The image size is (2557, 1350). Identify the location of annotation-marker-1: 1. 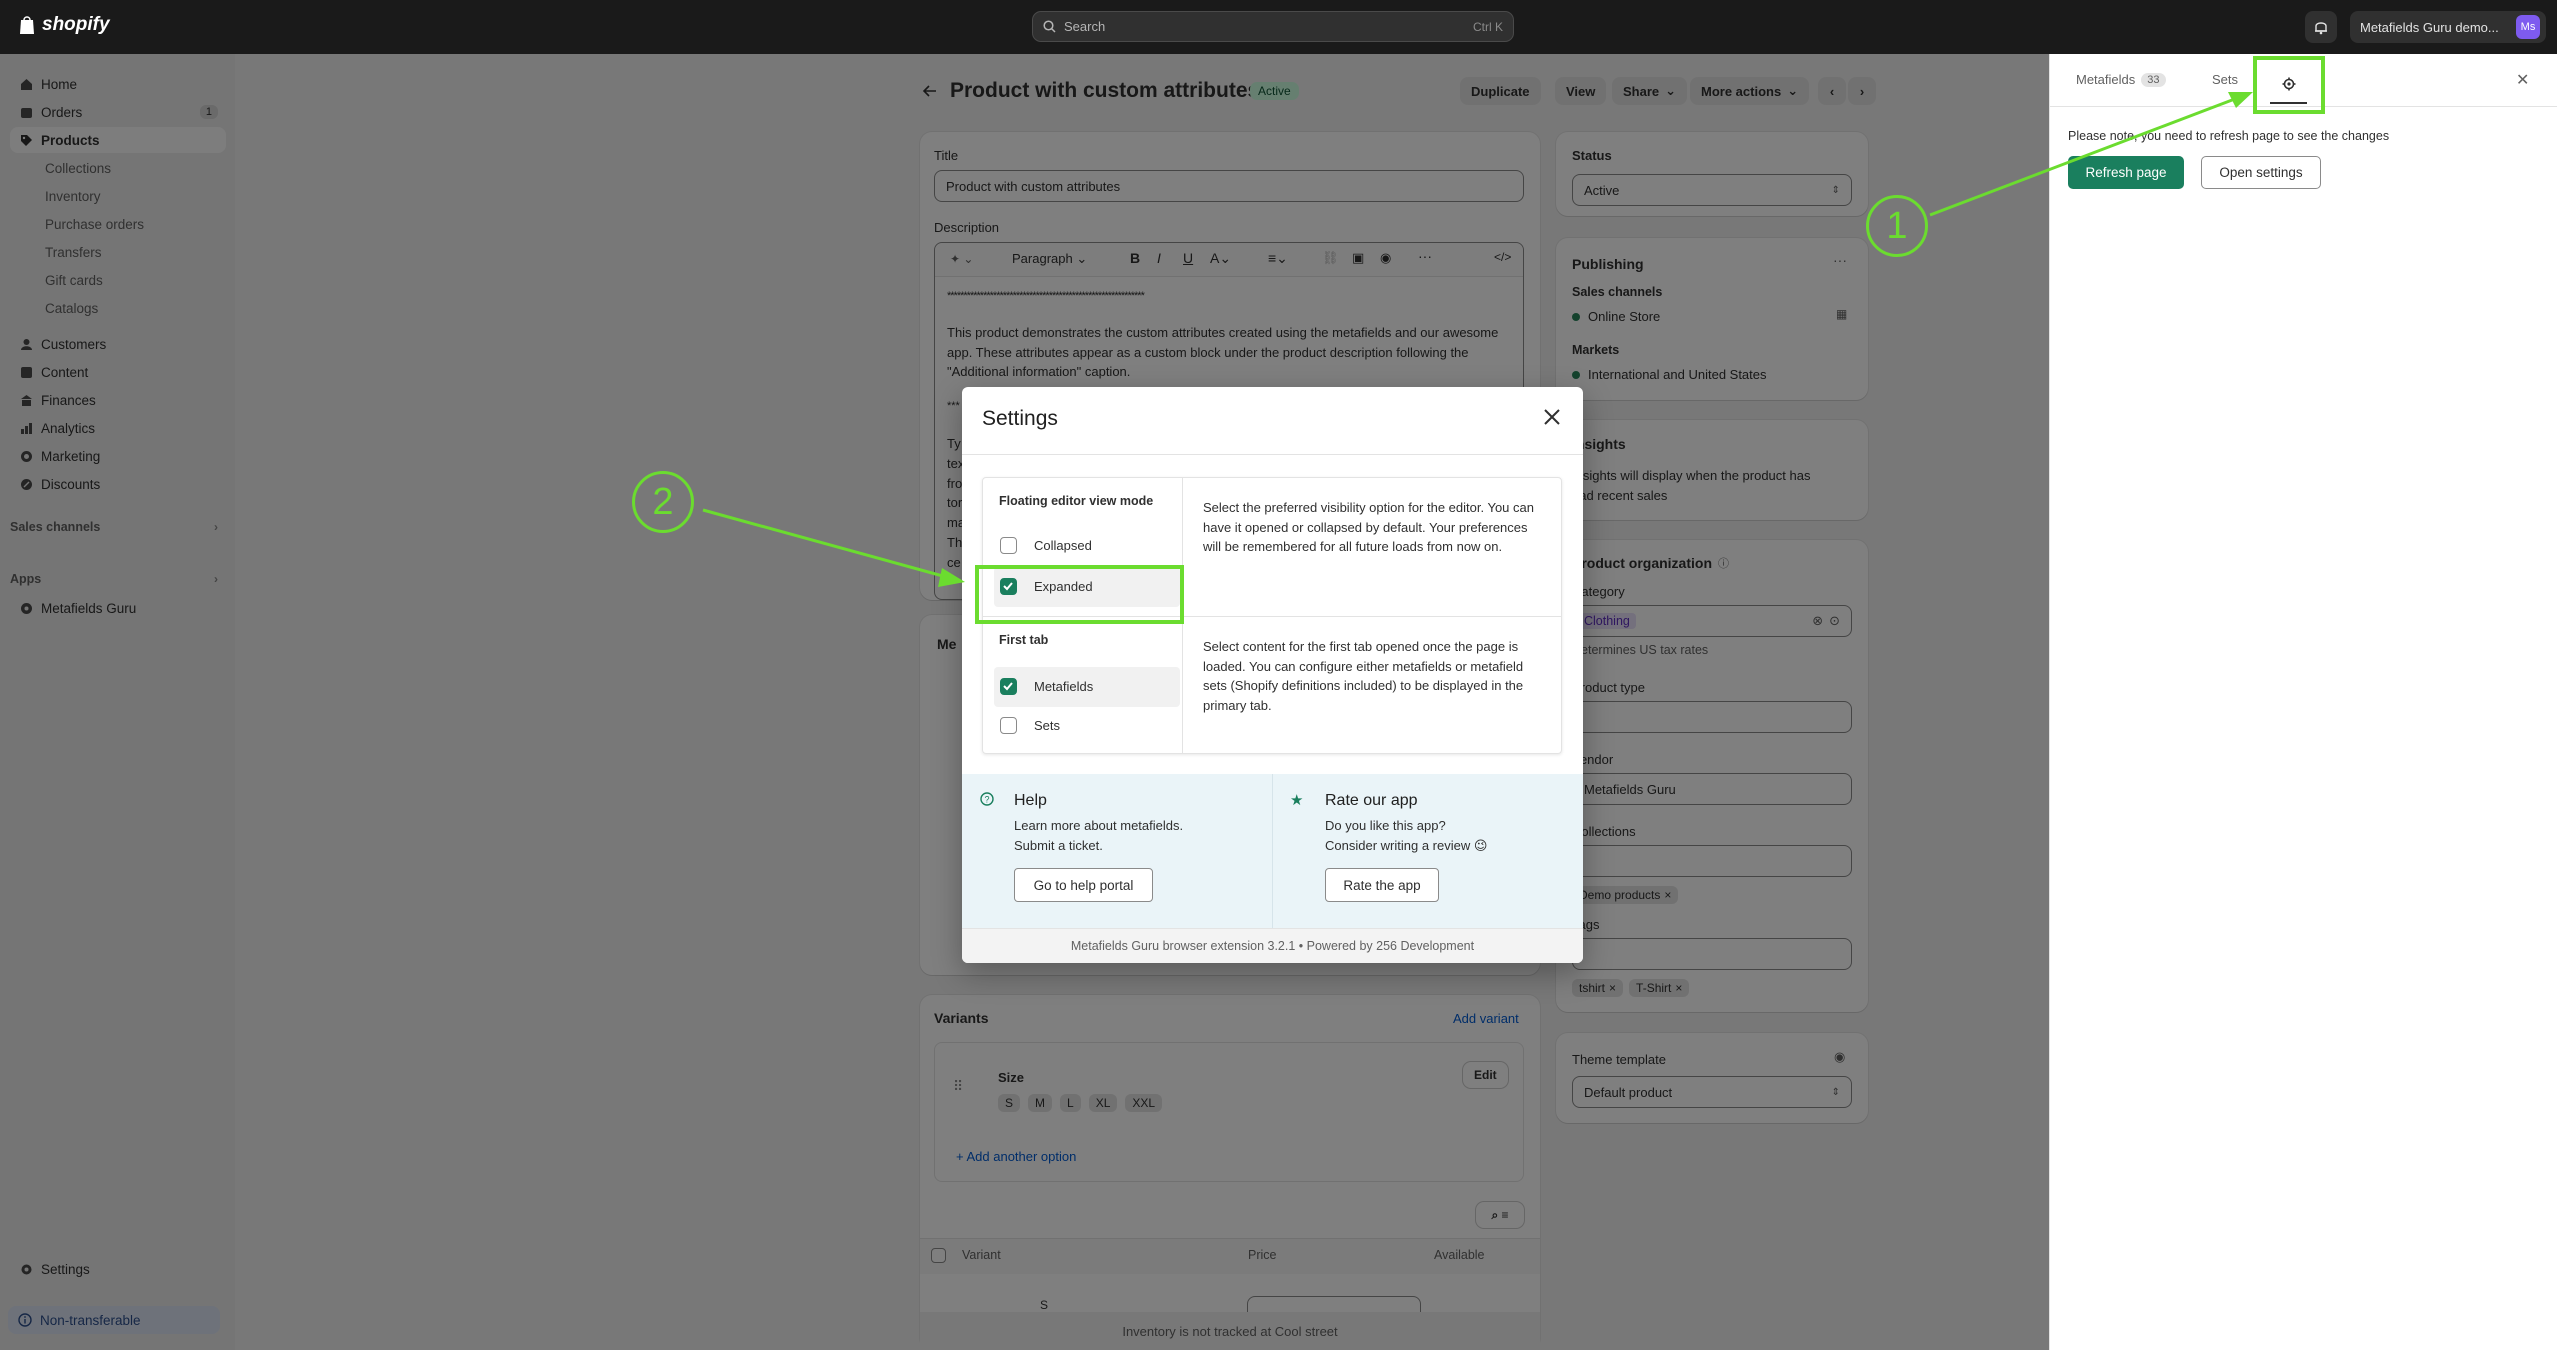
(1897, 226).